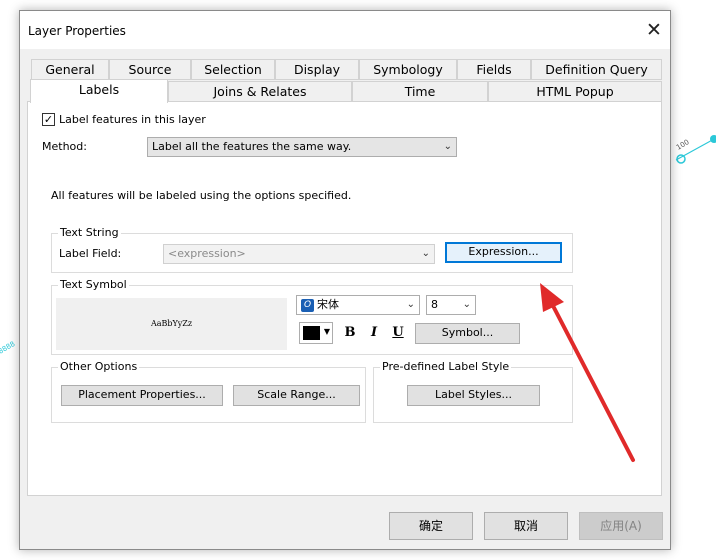  What do you see at coordinates (451, 305) in the screenshot?
I see `font-size-dropdown: 8 ⌄` at bounding box center [451, 305].